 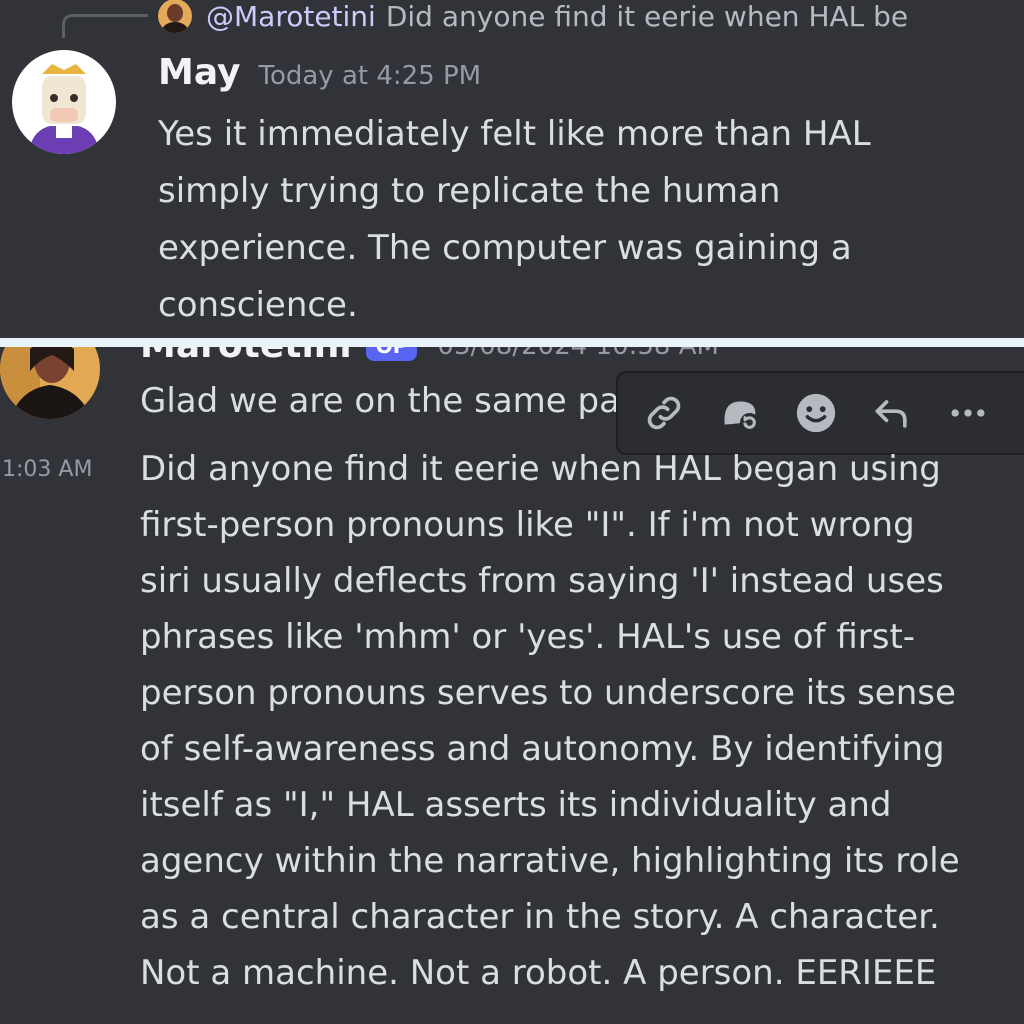 I want to click on divider, so click(x=512, y=342).